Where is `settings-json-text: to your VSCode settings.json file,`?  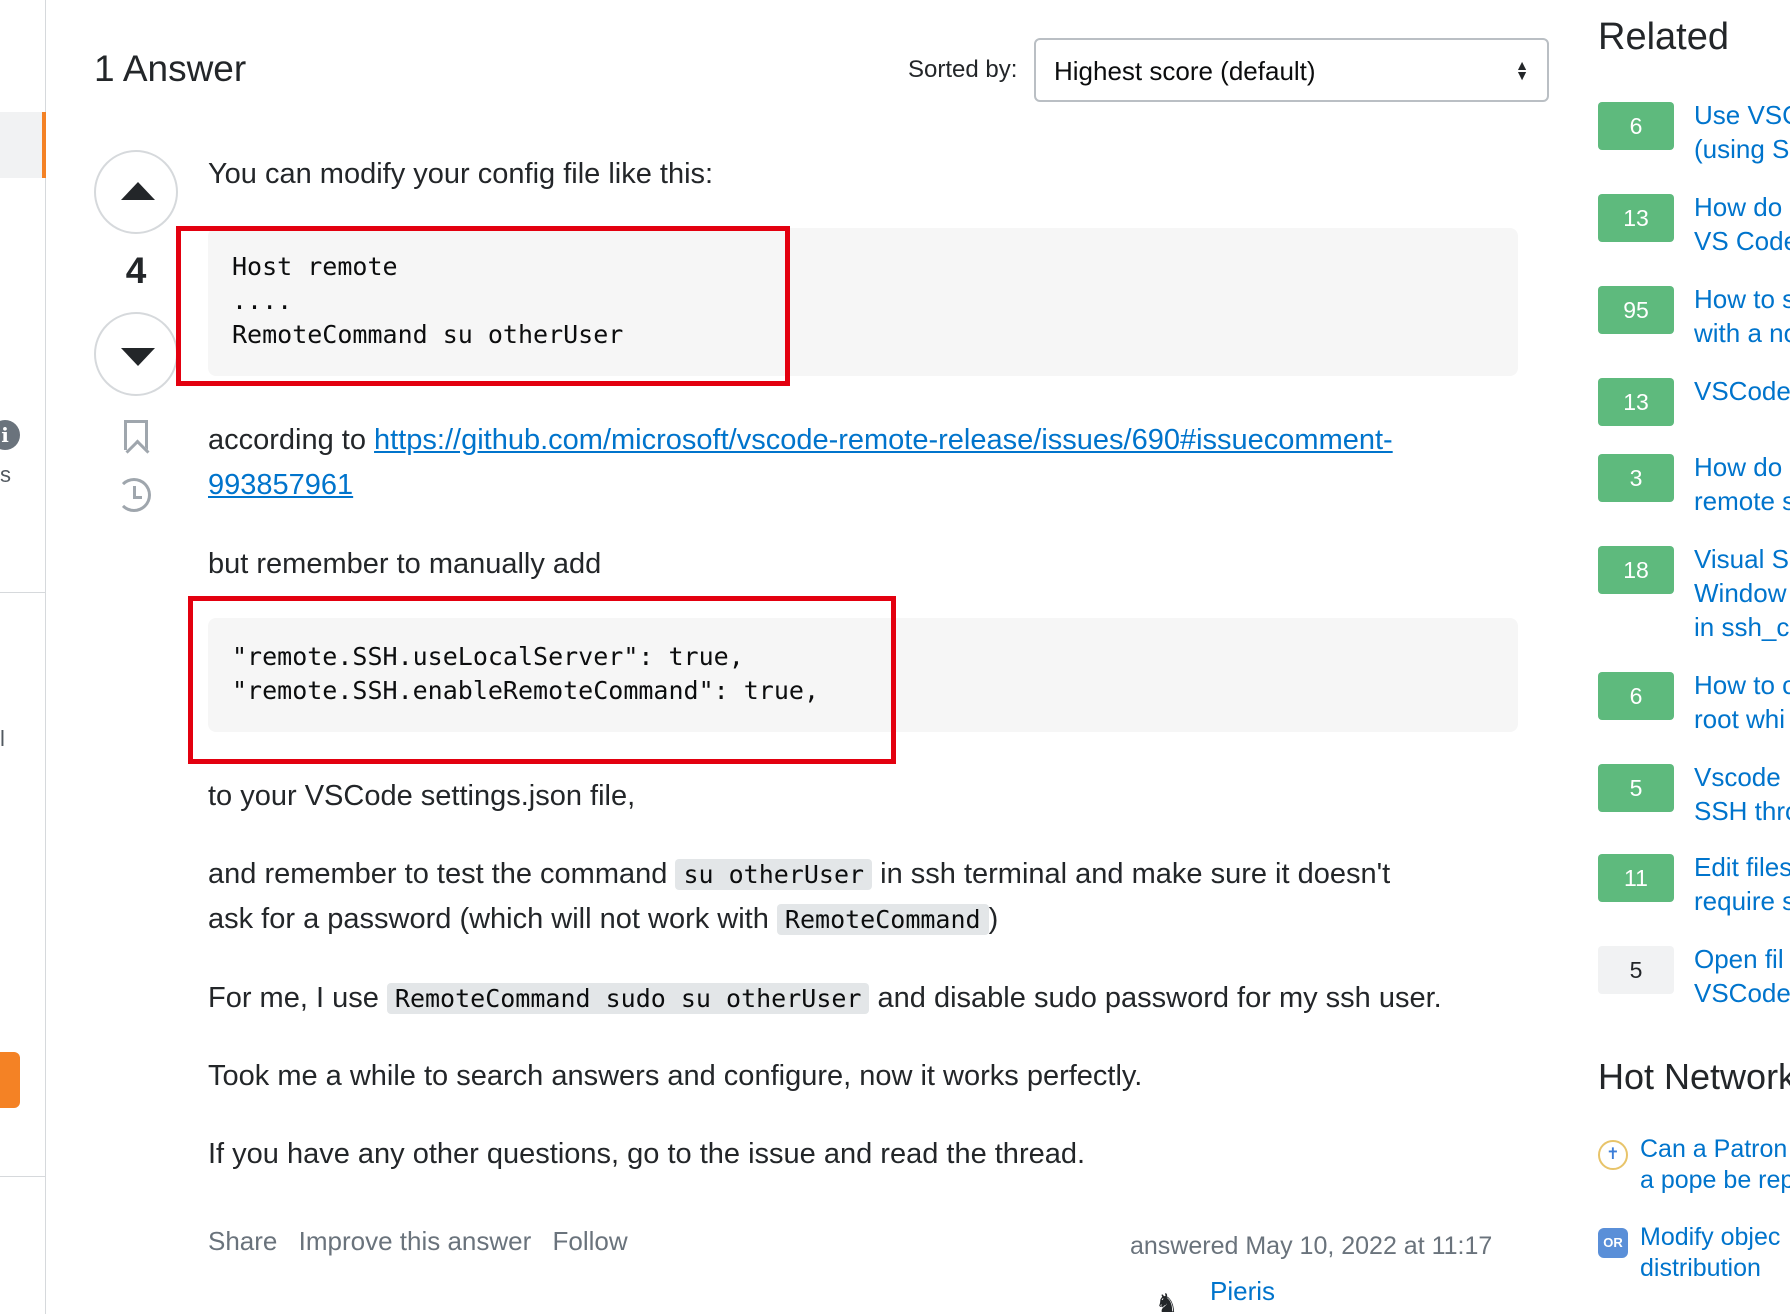 settings-json-text: to your VSCode settings.json file, is located at coordinates (422, 796).